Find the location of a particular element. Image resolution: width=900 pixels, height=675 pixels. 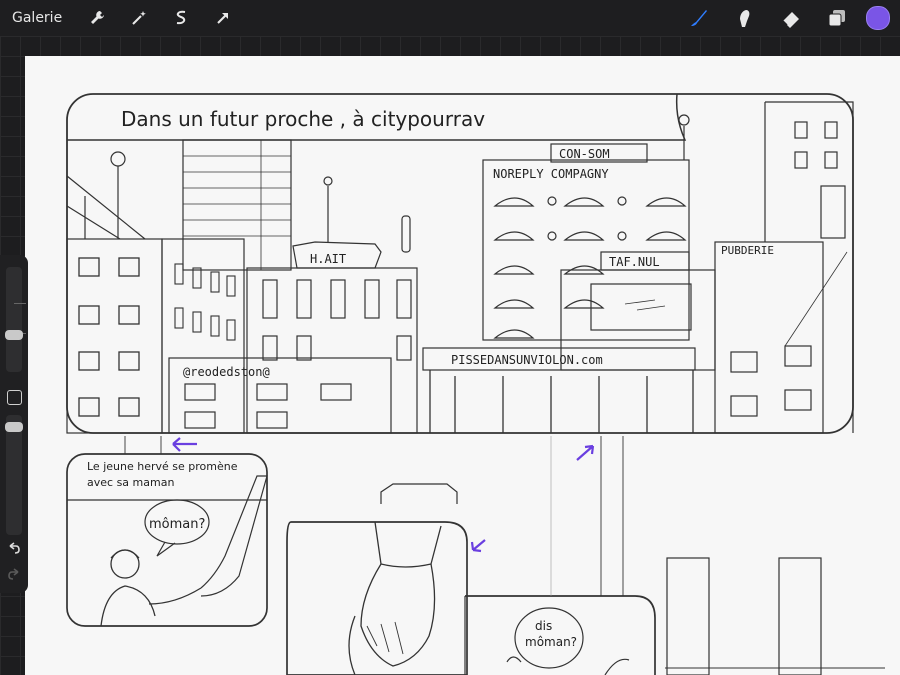

transform-arrow-icon is located at coordinates (223, 18).